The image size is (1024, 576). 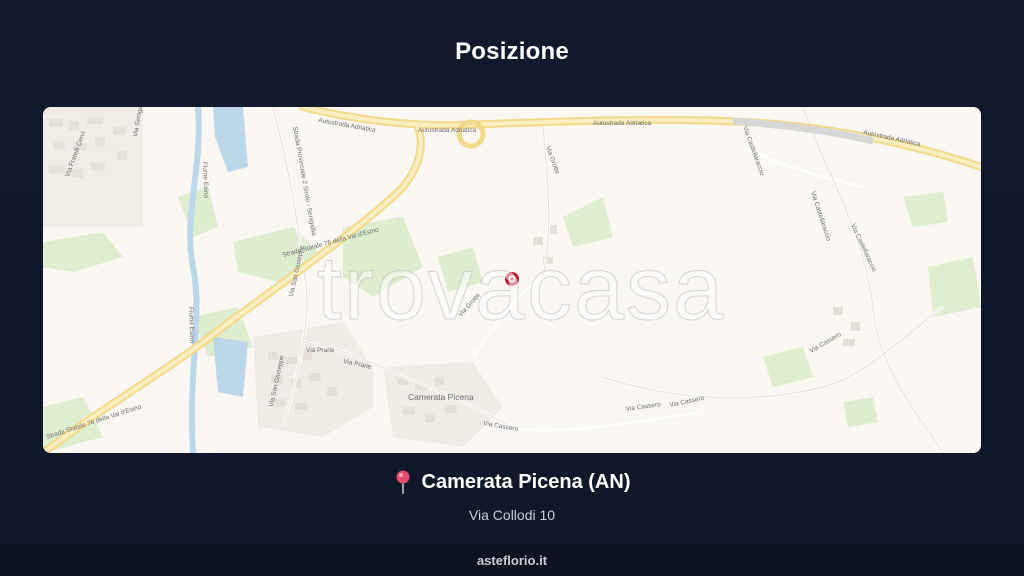 What do you see at coordinates (320, 350) in the screenshot?
I see `map-label-via-prarie: Via Prarie` at bounding box center [320, 350].